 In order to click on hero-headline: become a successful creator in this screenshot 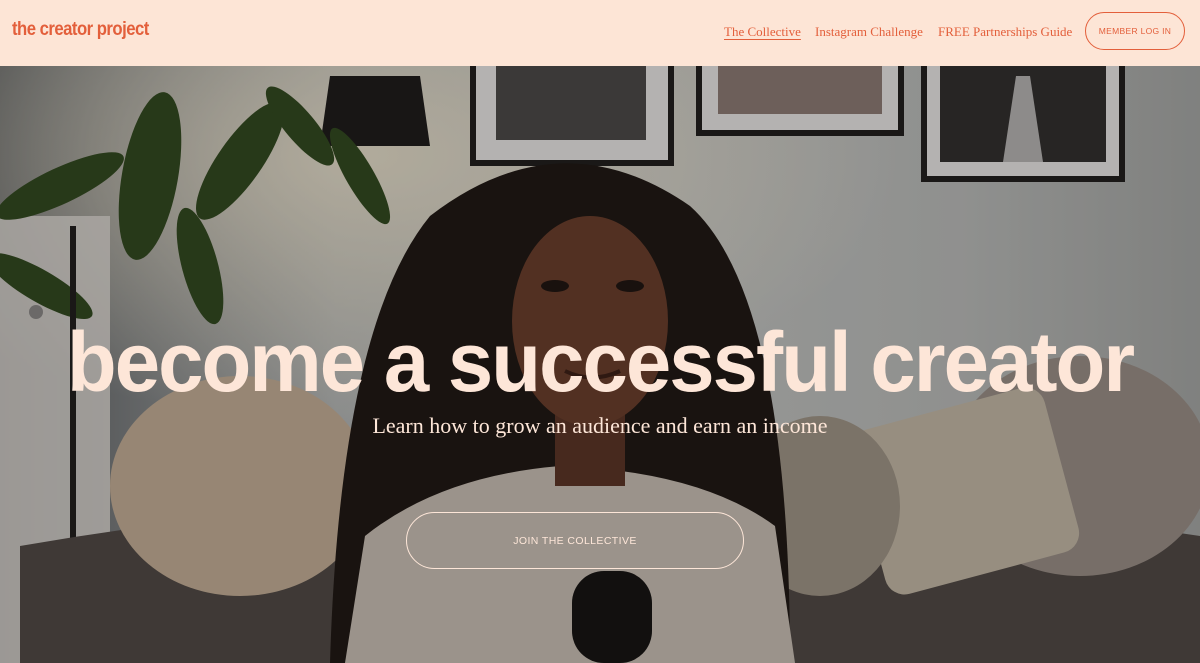, I will do `click(600, 362)`.